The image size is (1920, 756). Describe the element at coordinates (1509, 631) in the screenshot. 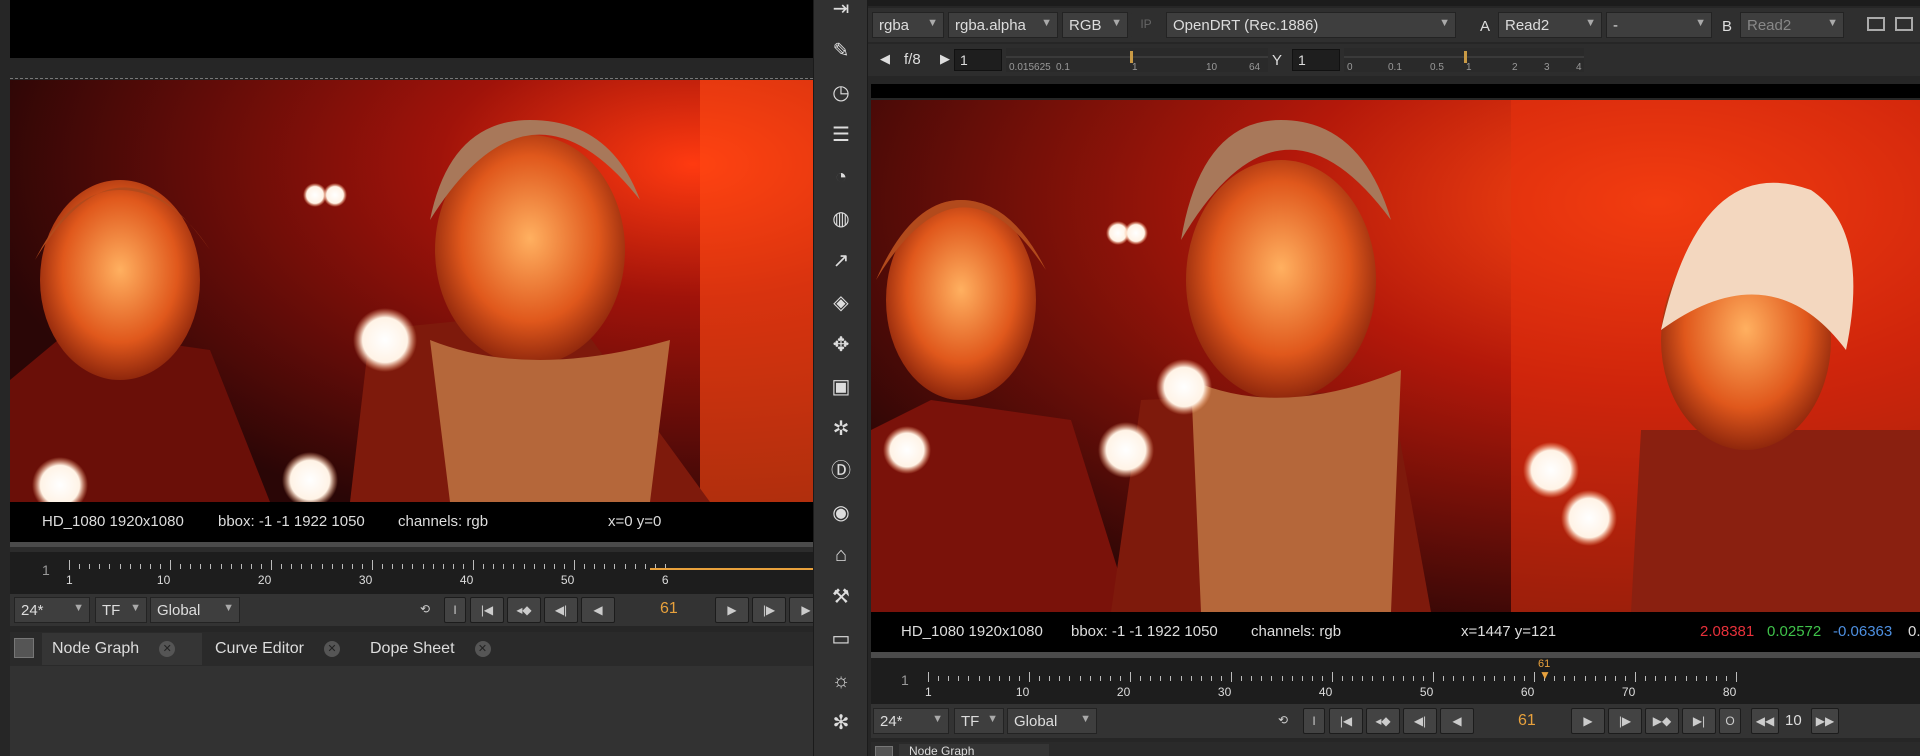

I see `info-coords: x=1447 y=121` at that location.